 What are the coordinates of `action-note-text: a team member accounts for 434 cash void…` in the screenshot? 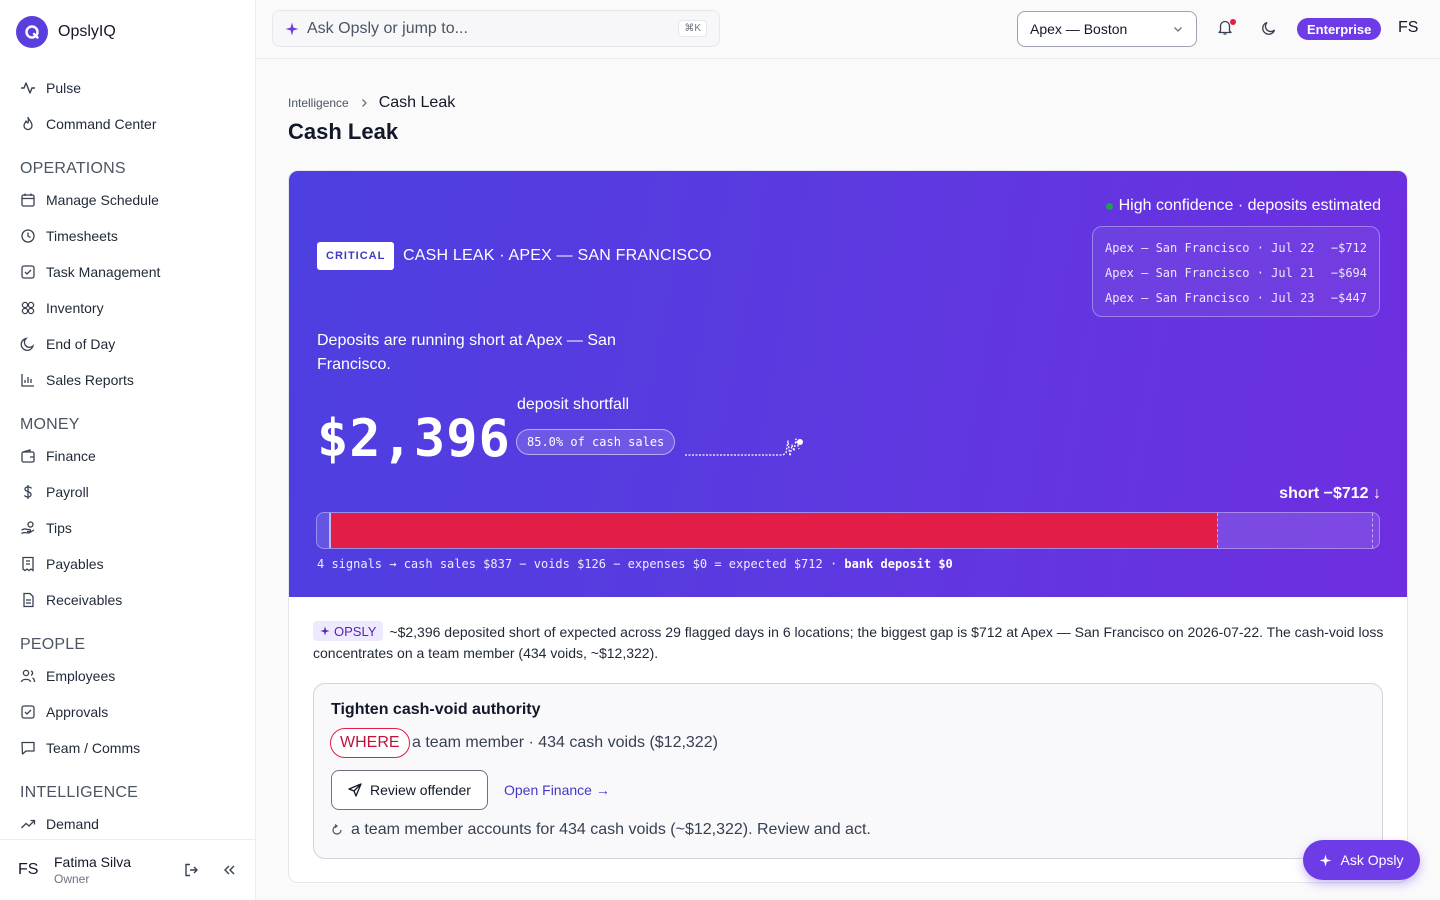 It's located at (611, 829).